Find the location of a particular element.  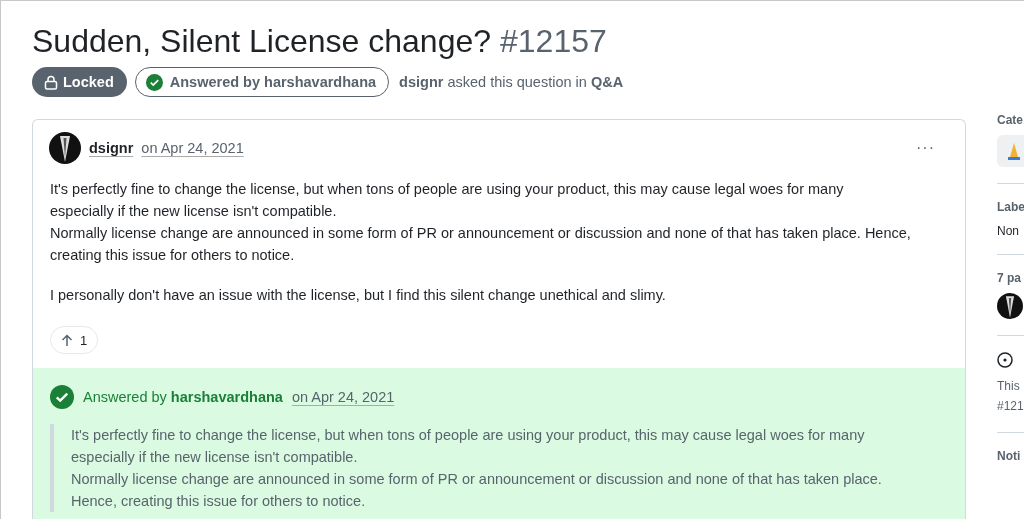

upvote-button: 1 is located at coordinates (74, 340).